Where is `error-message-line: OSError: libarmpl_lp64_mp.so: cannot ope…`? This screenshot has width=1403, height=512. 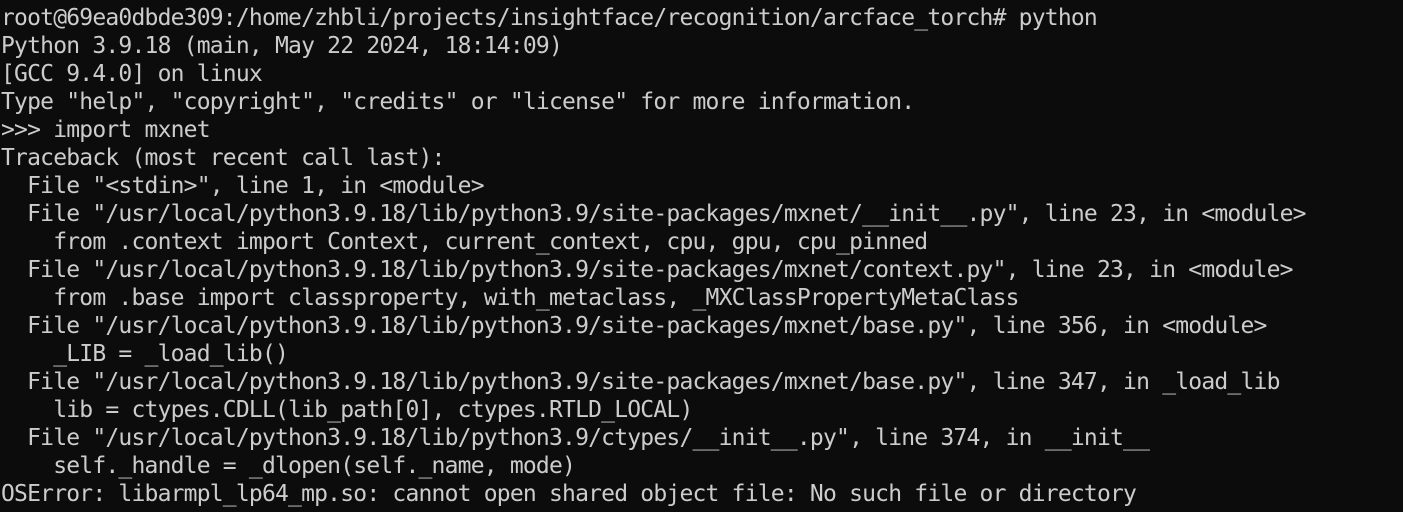 error-message-line: OSError: libarmpl_lp64_mp.so: cannot ope… is located at coordinates (569, 494).